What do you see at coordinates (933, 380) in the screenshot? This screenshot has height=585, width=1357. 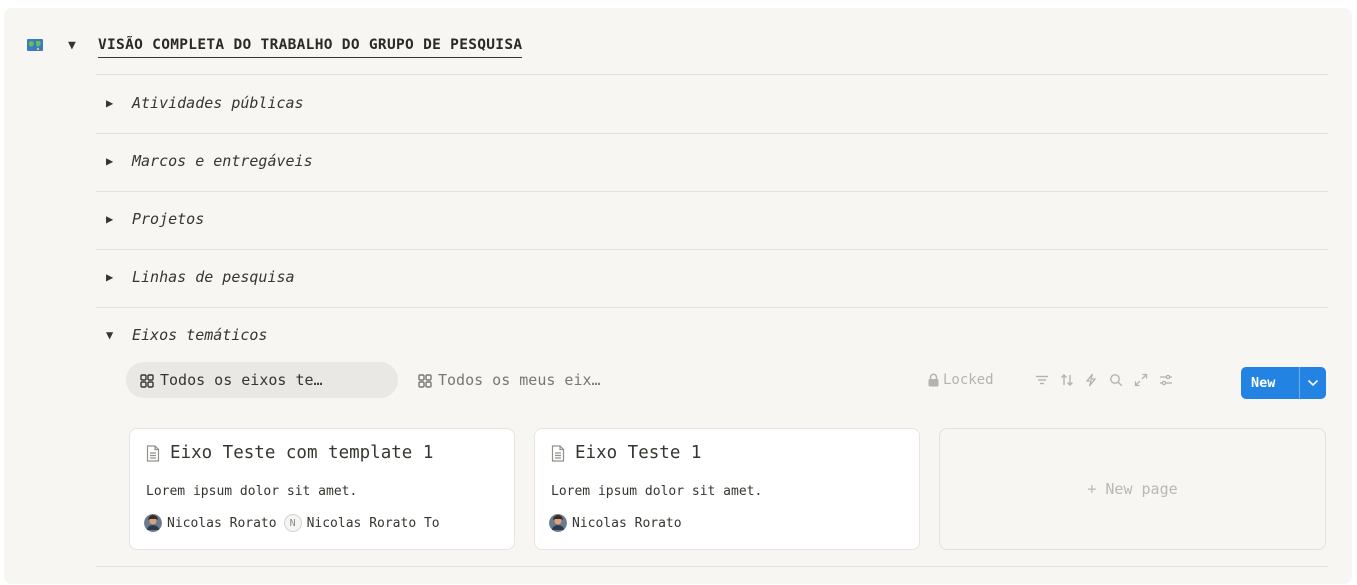 I see `lock-icon` at bounding box center [933, 380].